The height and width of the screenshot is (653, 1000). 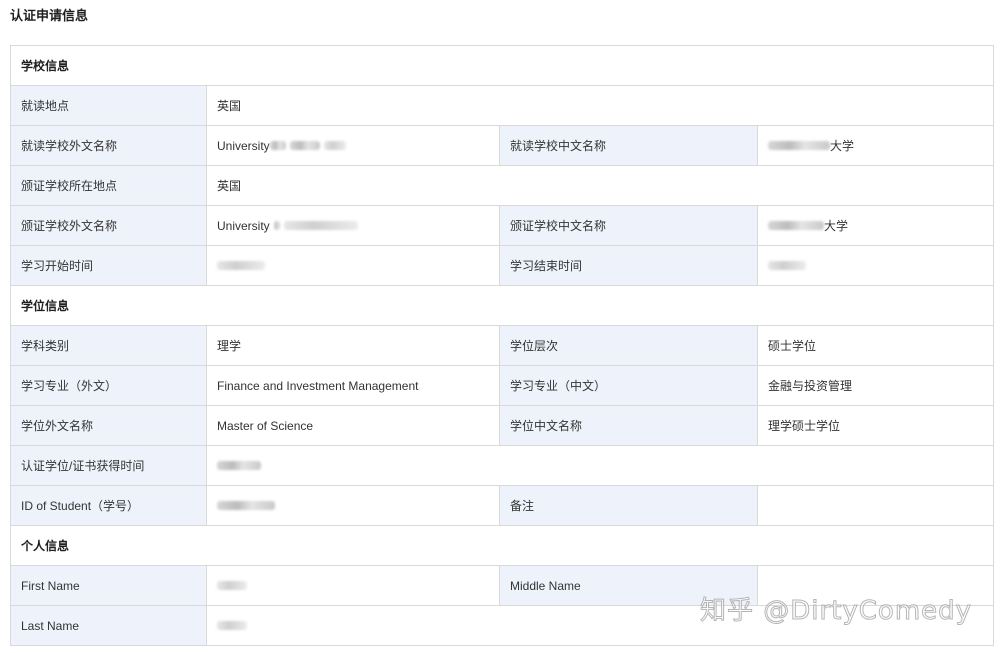 I want to click on degree-foreign-value: Master of Science, so click(x=353, y=425).